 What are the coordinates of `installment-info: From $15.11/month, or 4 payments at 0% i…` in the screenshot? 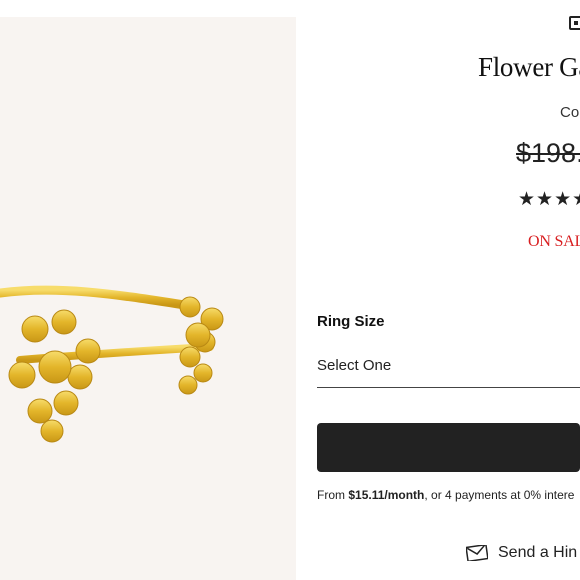 It's located at (445, 495).